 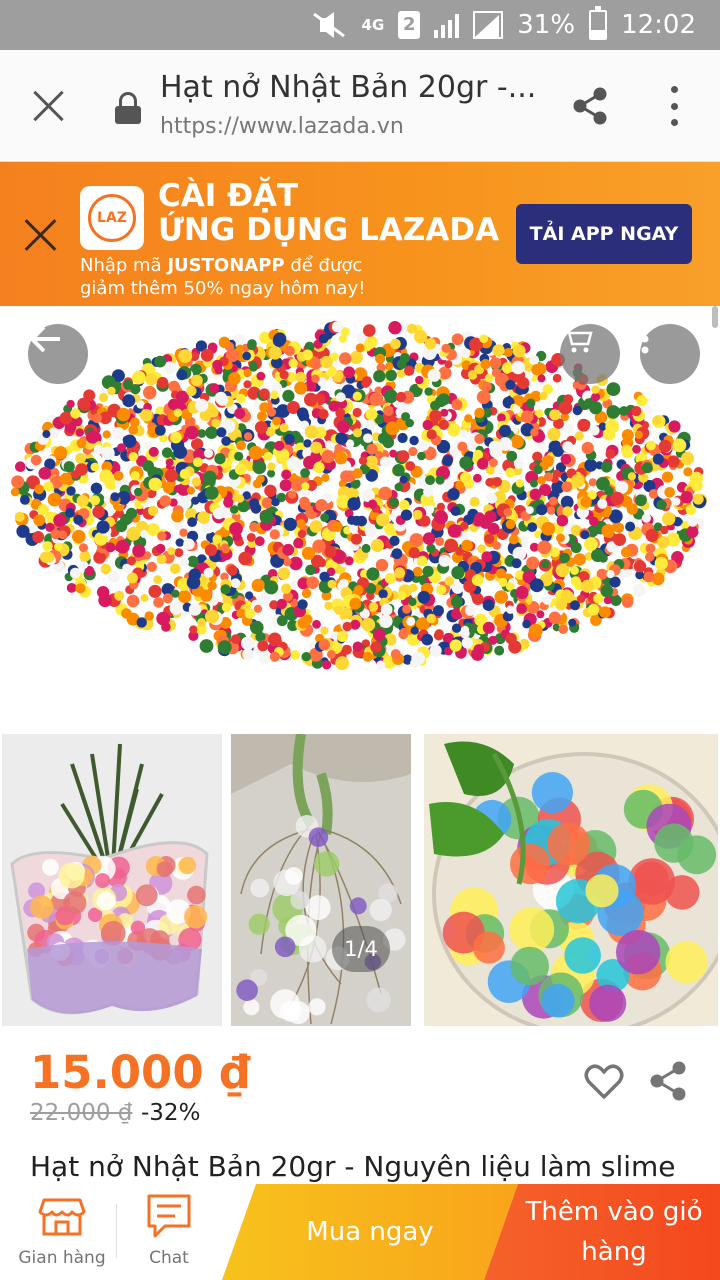 I want to click on bottom-action-bar: Gian hàng Chat Mua ngay Thêm vào giỏ hàng, so click(x=360, y=1232).